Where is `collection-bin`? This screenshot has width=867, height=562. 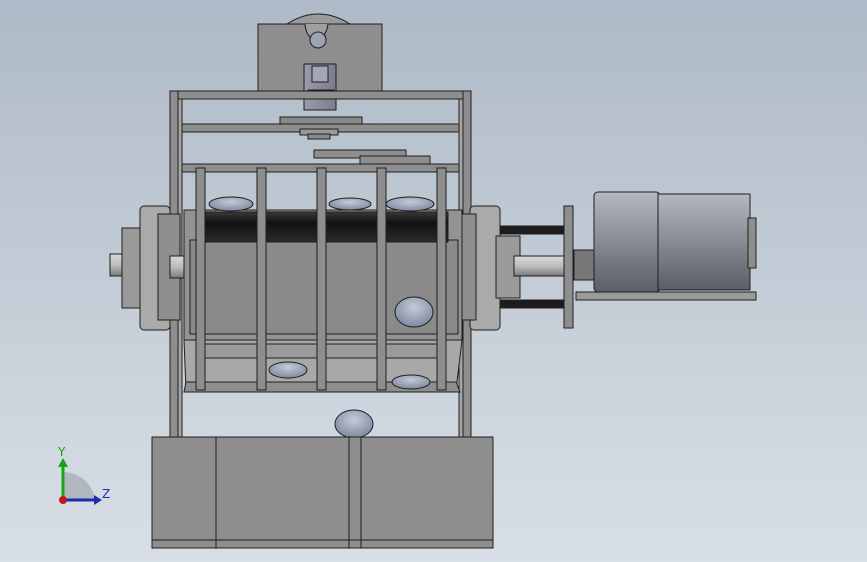
collection-bin is located at coordinates (322, 492).